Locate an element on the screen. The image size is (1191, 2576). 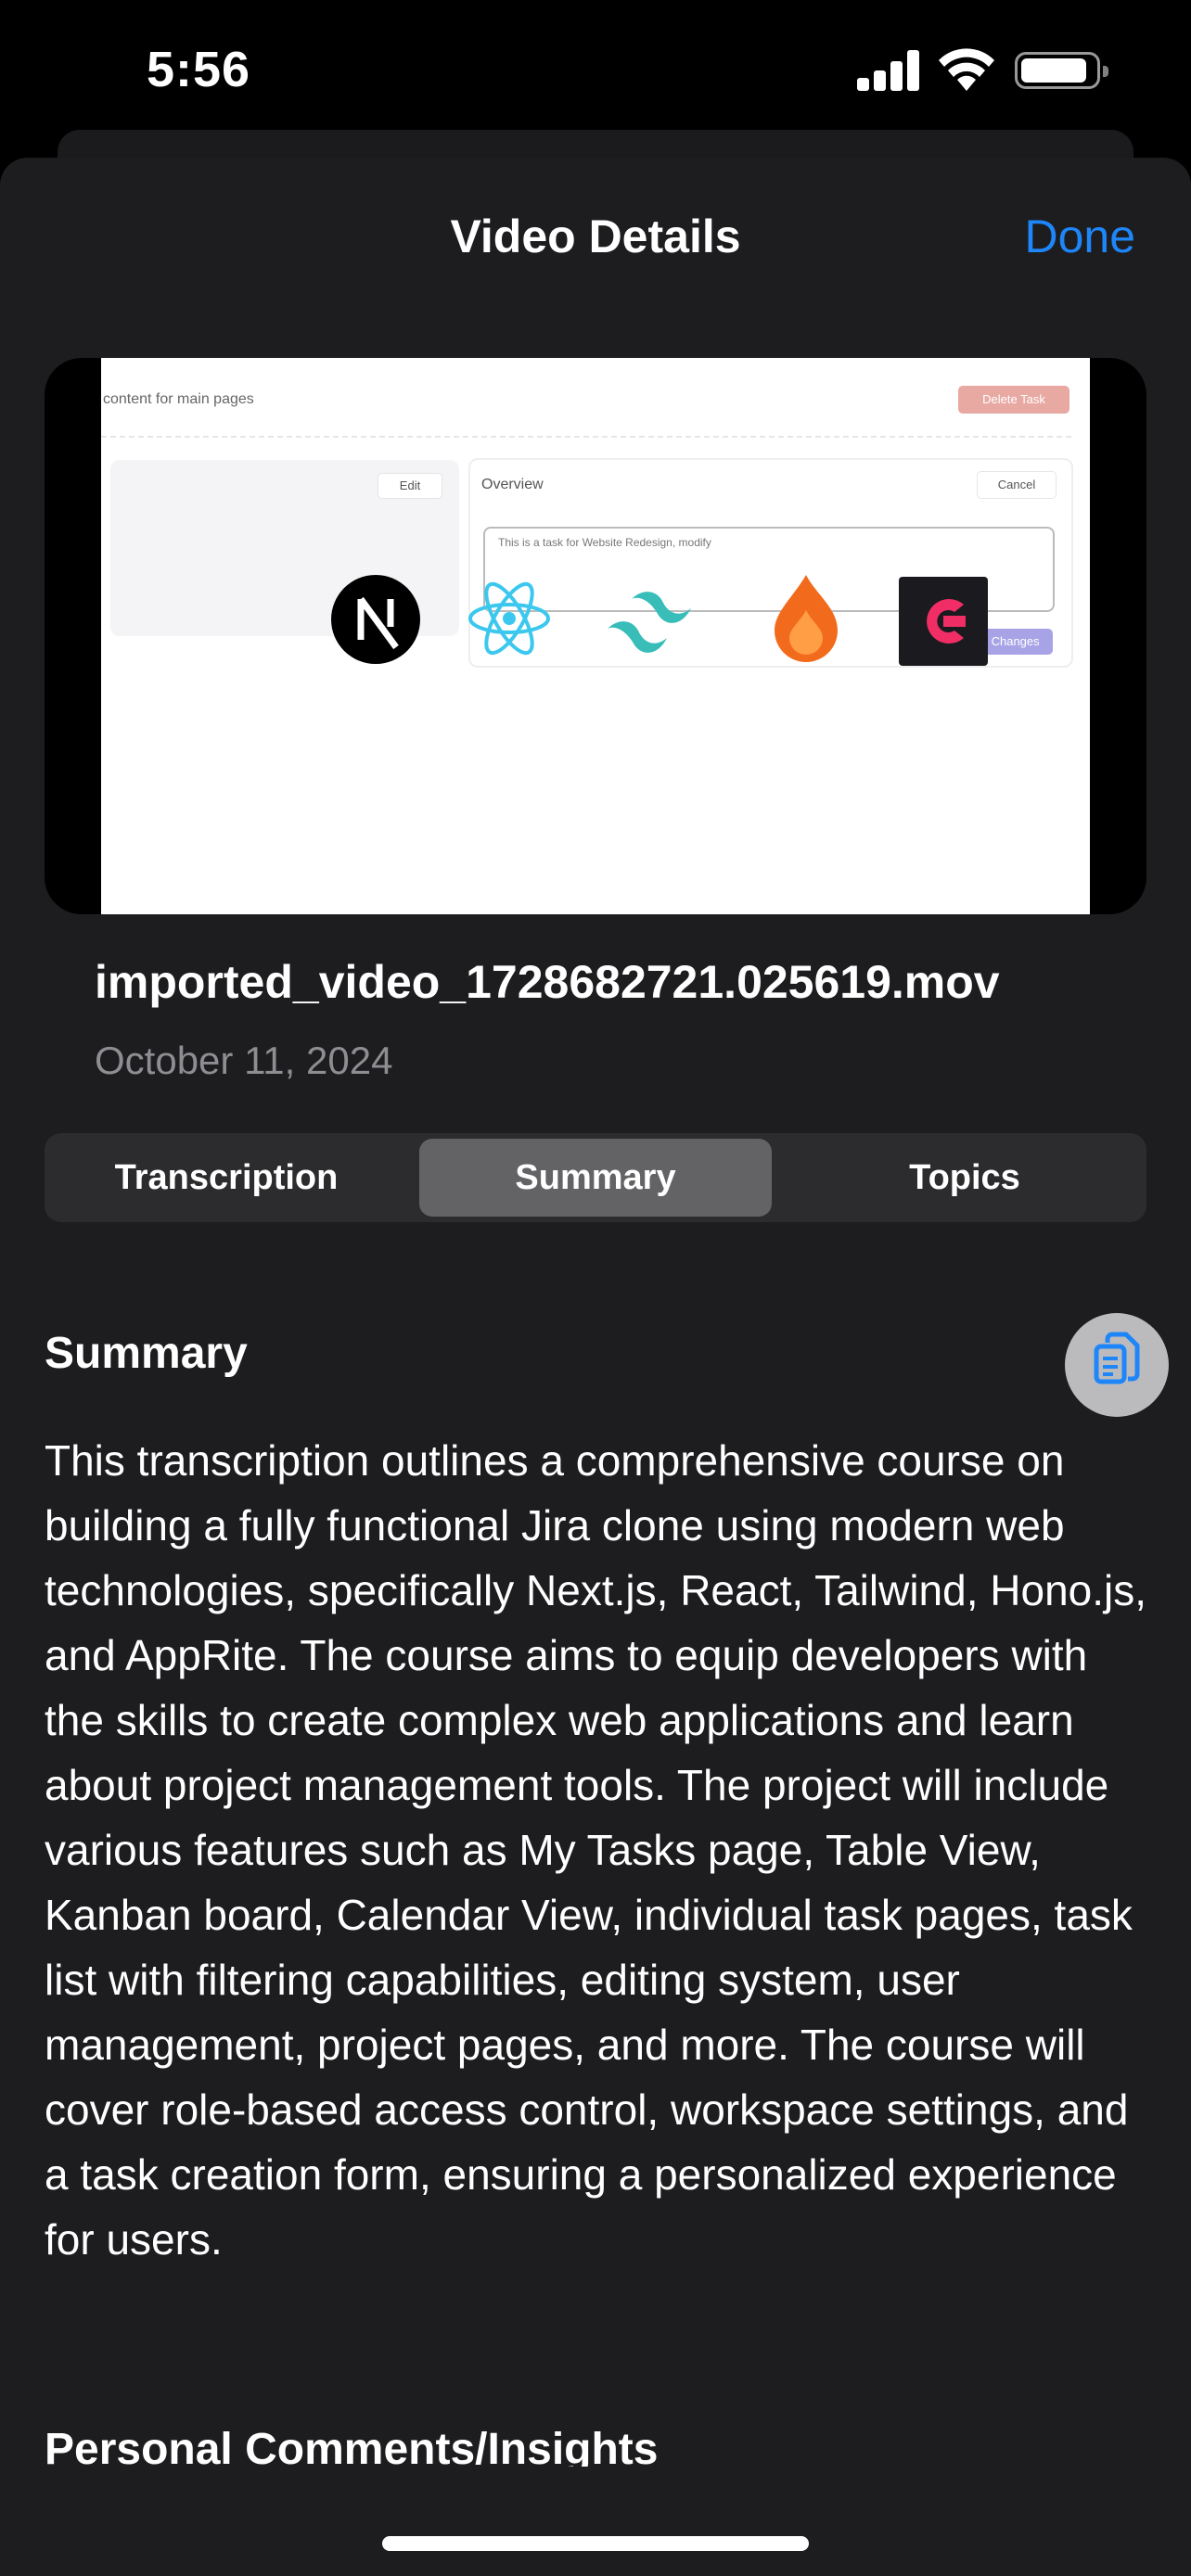
home-indicator is located at coordinates (595, 2543).